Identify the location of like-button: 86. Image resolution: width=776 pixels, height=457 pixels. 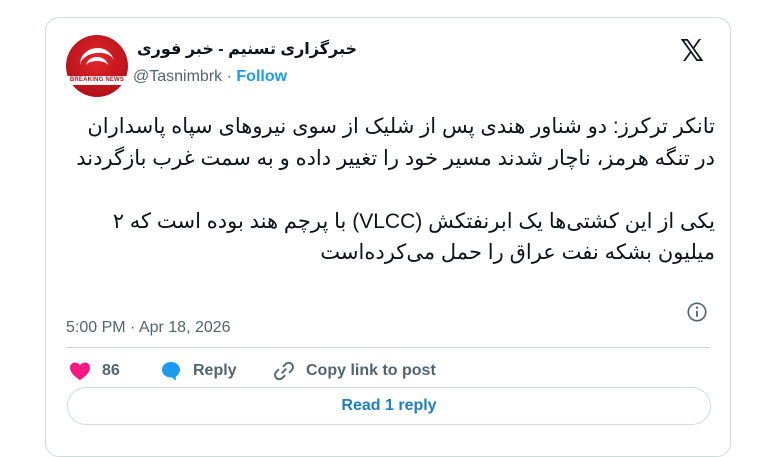
(94, 371).